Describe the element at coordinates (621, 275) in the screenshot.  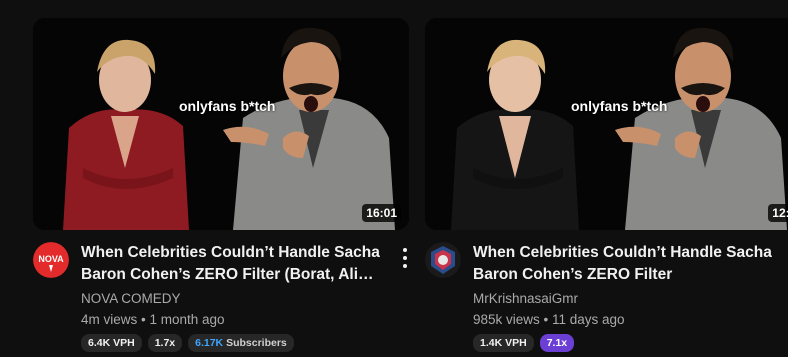
I see `video-title-line-2: Baron Cohen’s ZERO Filter` at that location.